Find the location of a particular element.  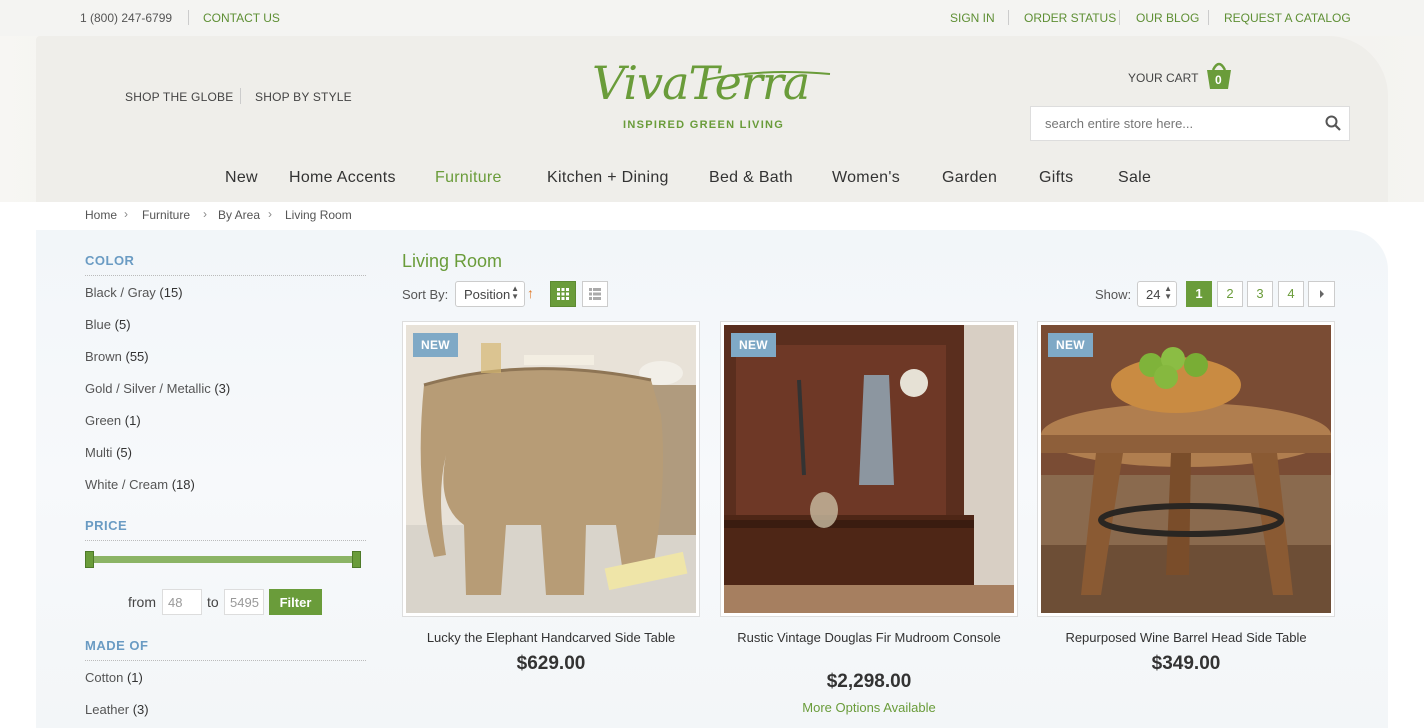

nav-sale: Sale is located at coordinates (1134, 178).